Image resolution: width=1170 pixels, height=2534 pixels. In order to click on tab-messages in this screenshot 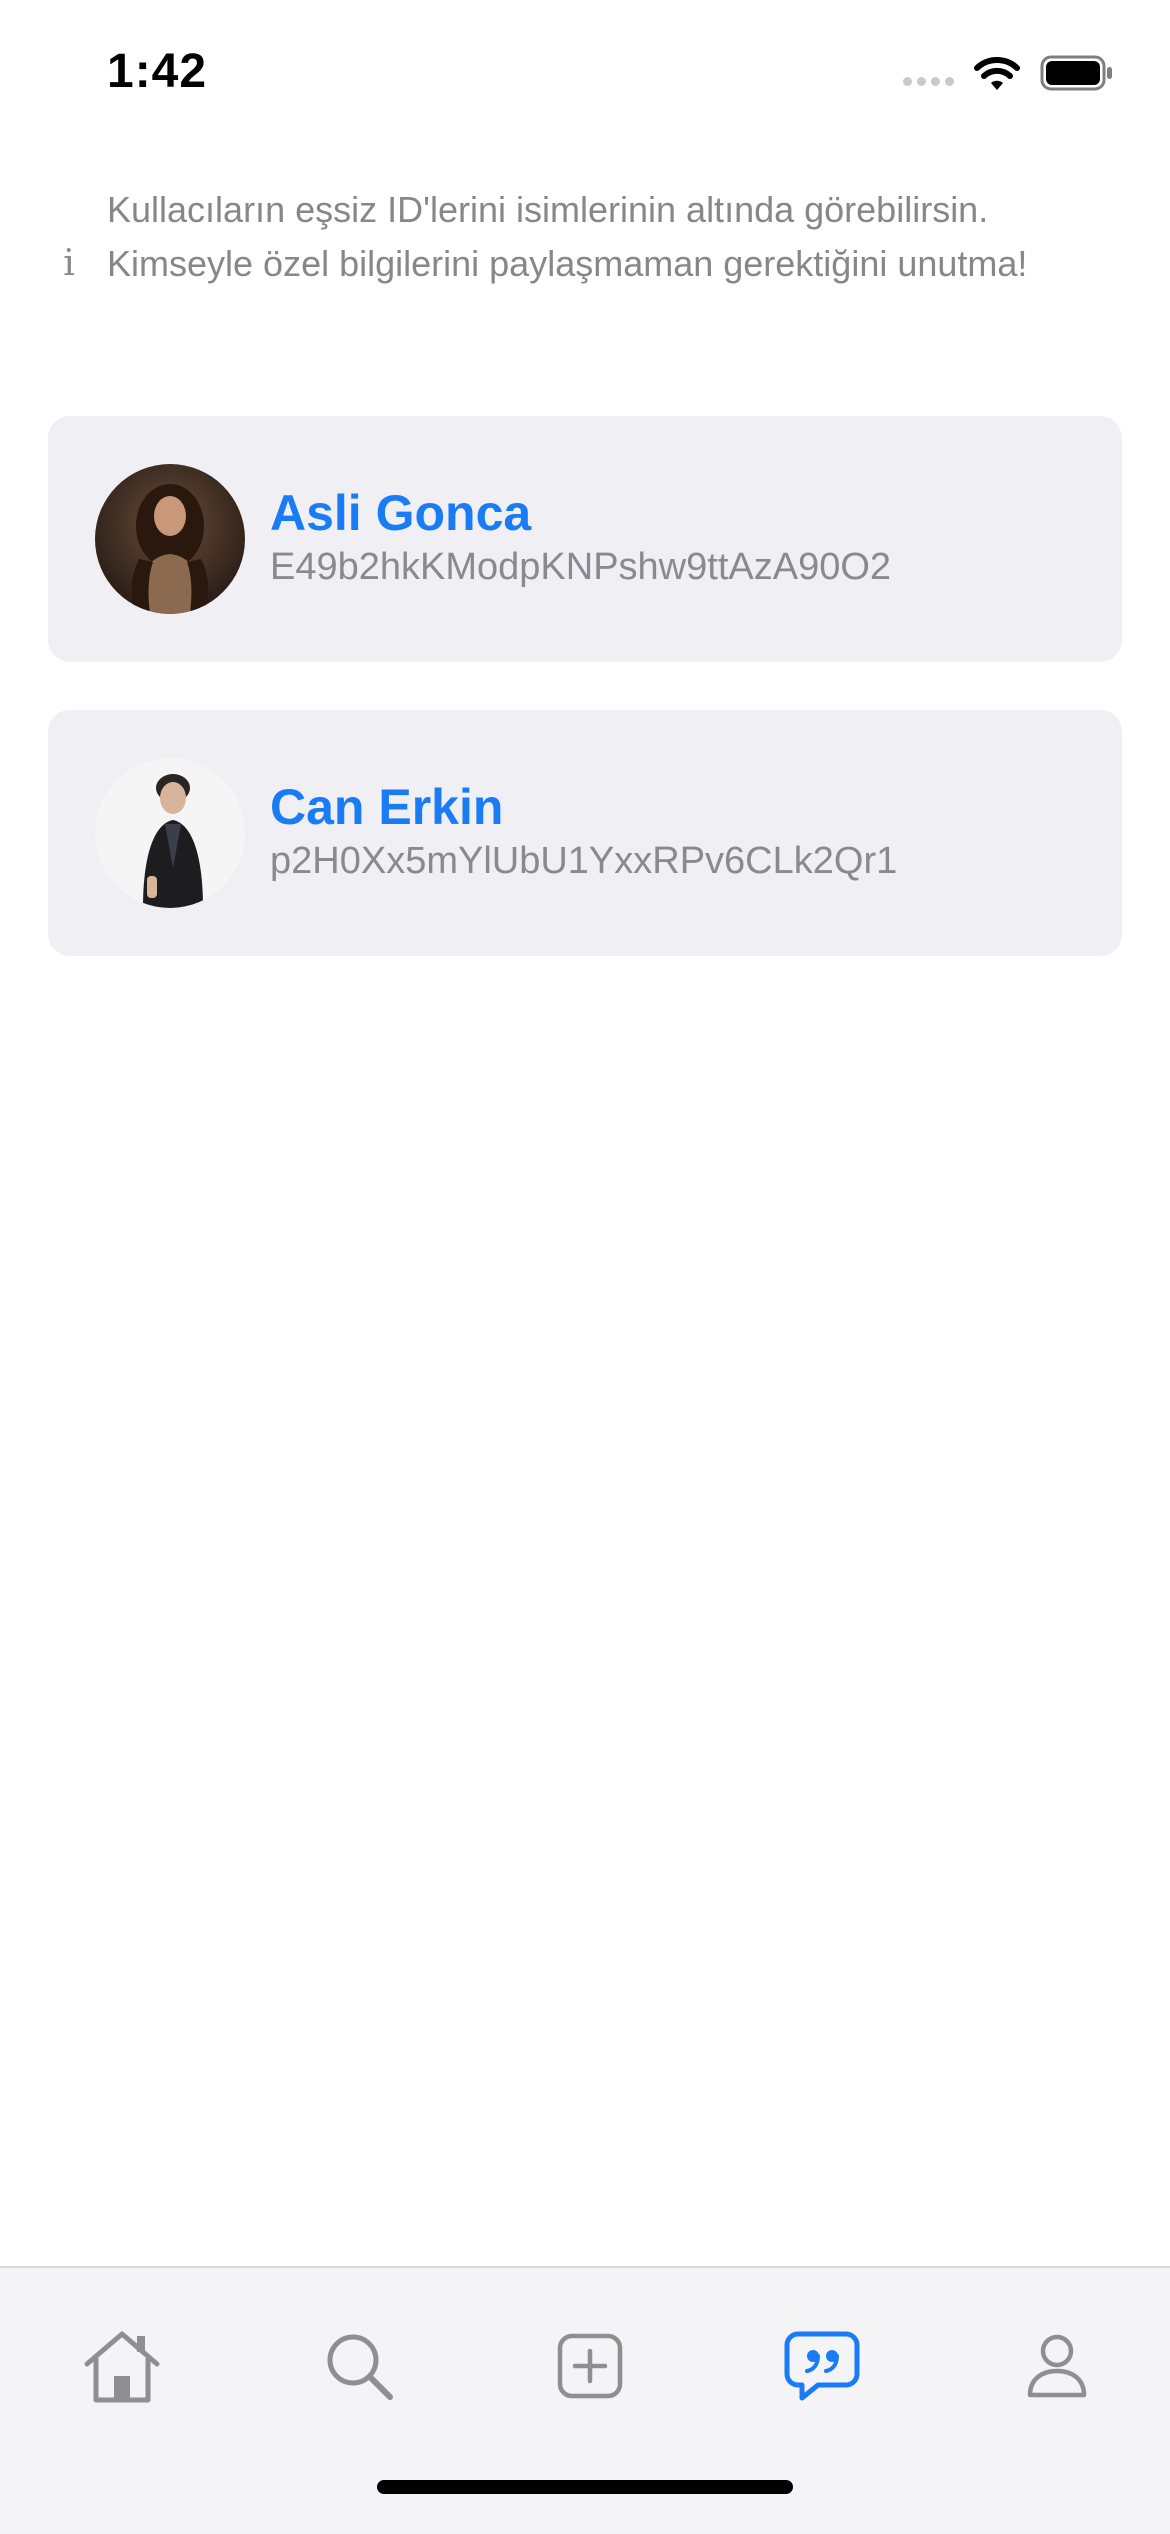, I will do `click(822, 2368)`.